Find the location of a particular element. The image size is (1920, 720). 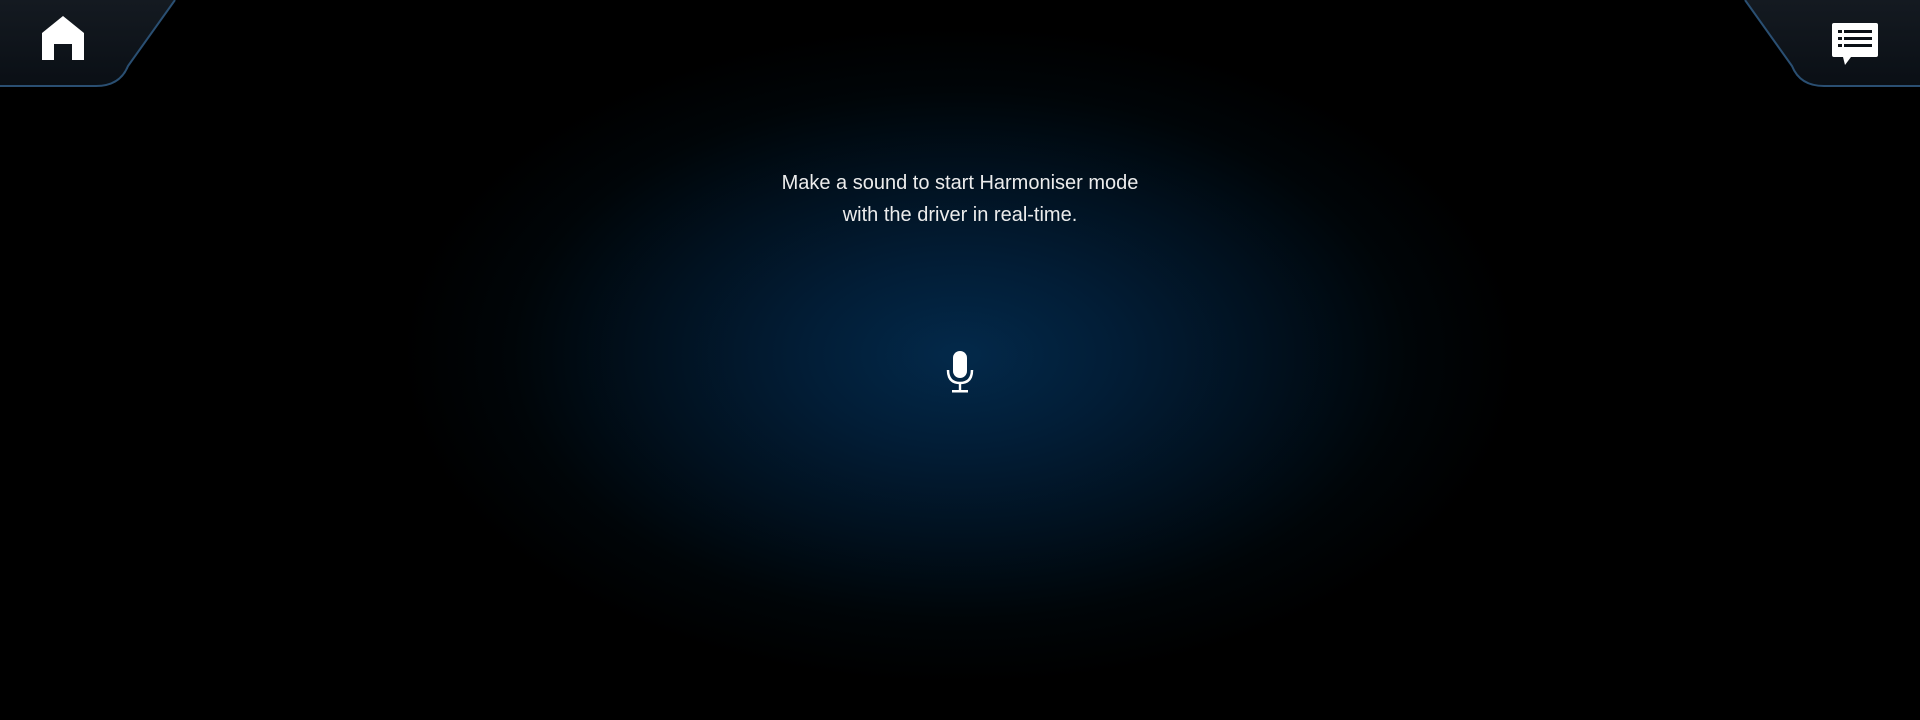

microphone-icon is located at coordinates (960, 372).